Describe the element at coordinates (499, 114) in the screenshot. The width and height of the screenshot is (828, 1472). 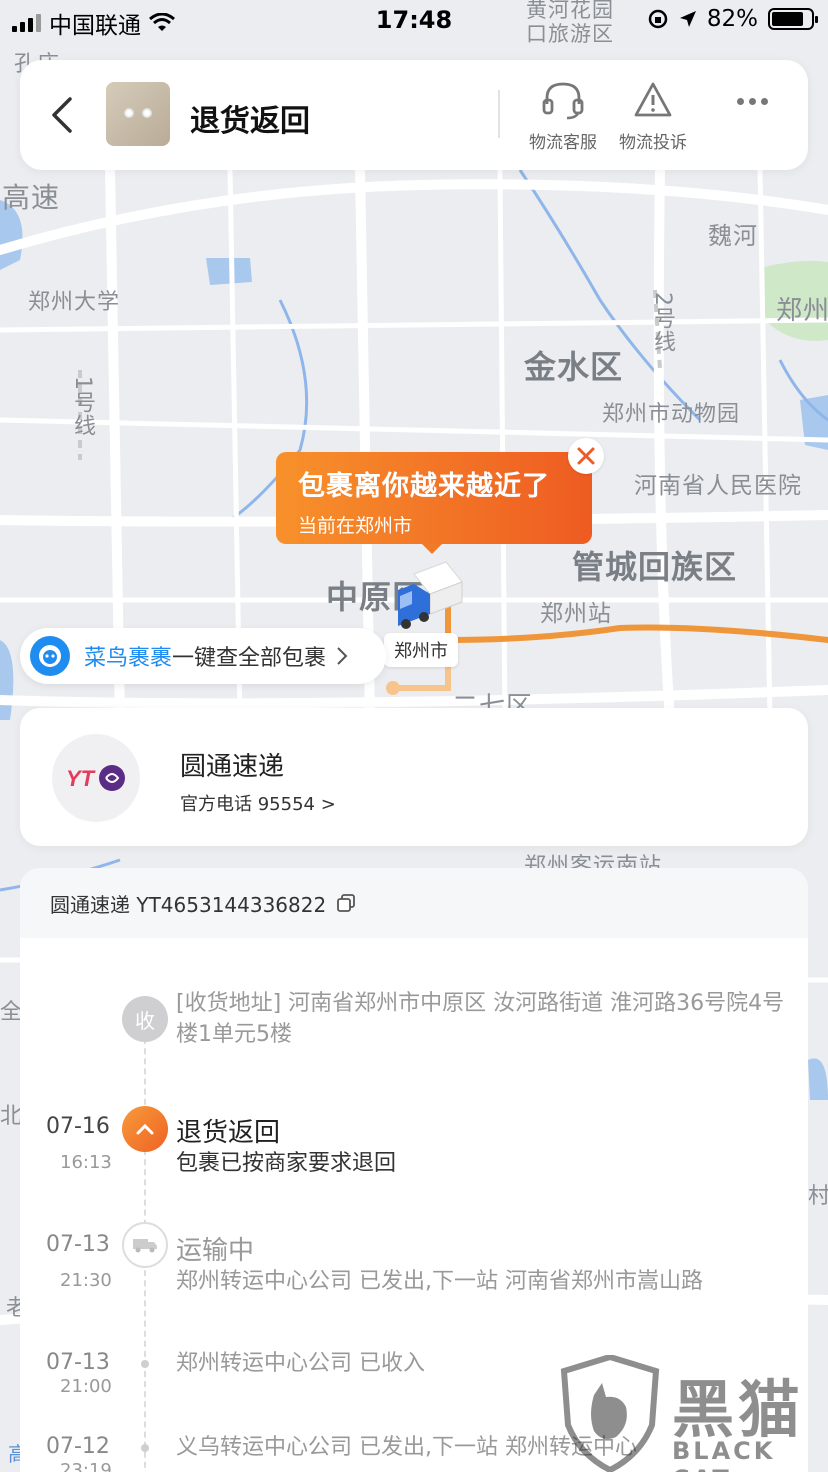
I see `header-divider` at that location.